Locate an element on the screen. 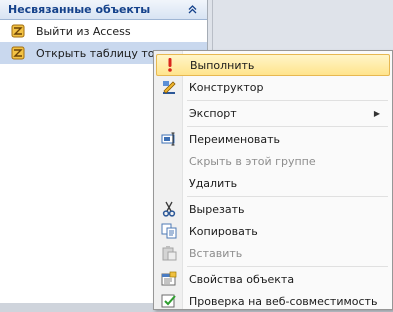 Image resolution: width=393 pixels, height=312 pixels. menu-item-web-check: Проверка на веб-совместимость is located at coordinates (273, 301).